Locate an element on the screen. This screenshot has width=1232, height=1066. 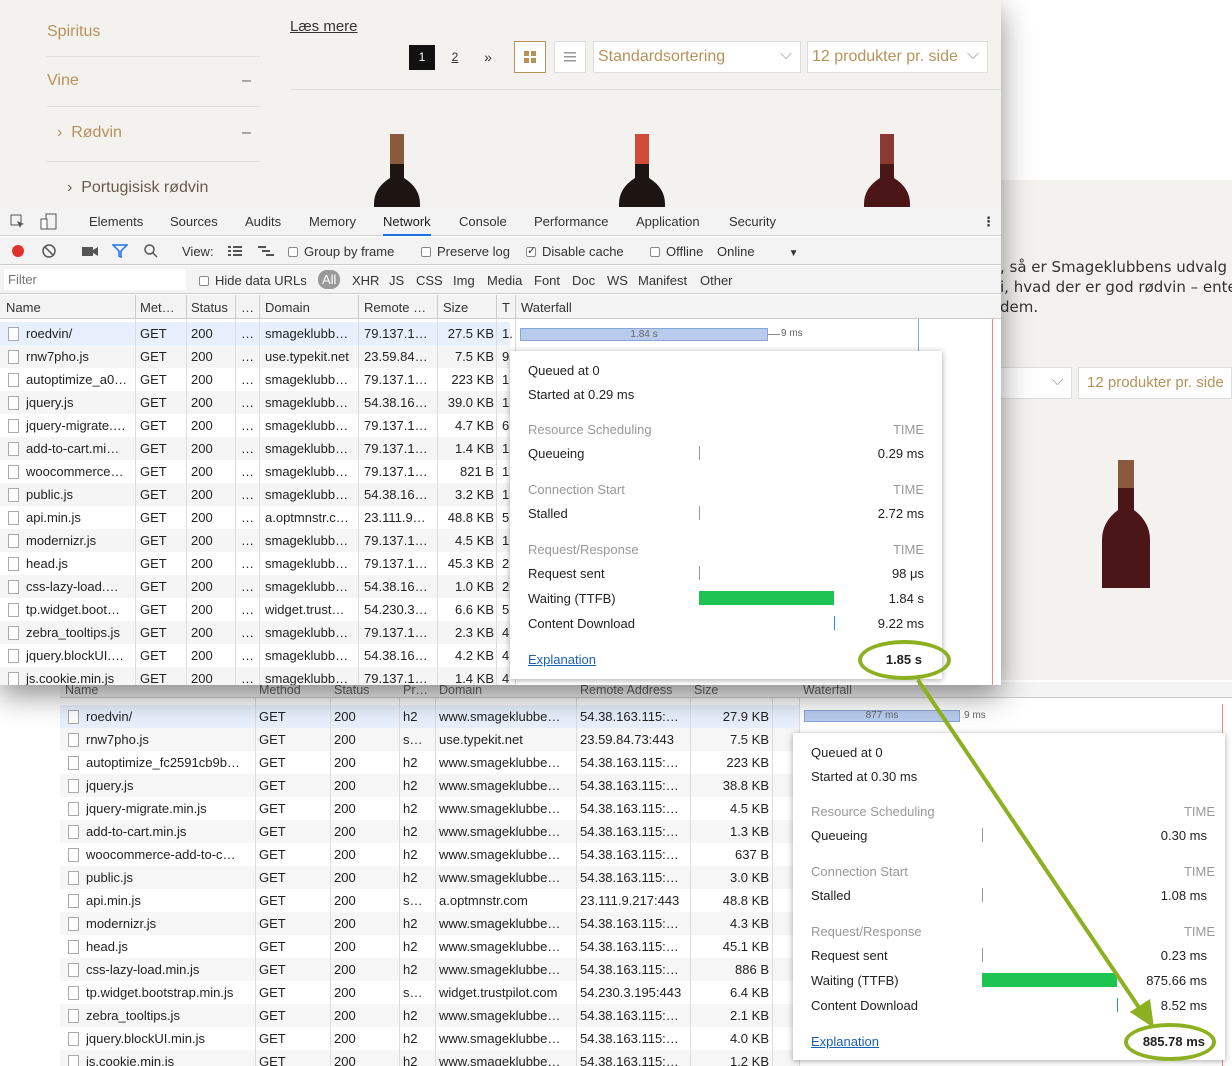
arrow-annotation is located at coordinates (1035, 853).